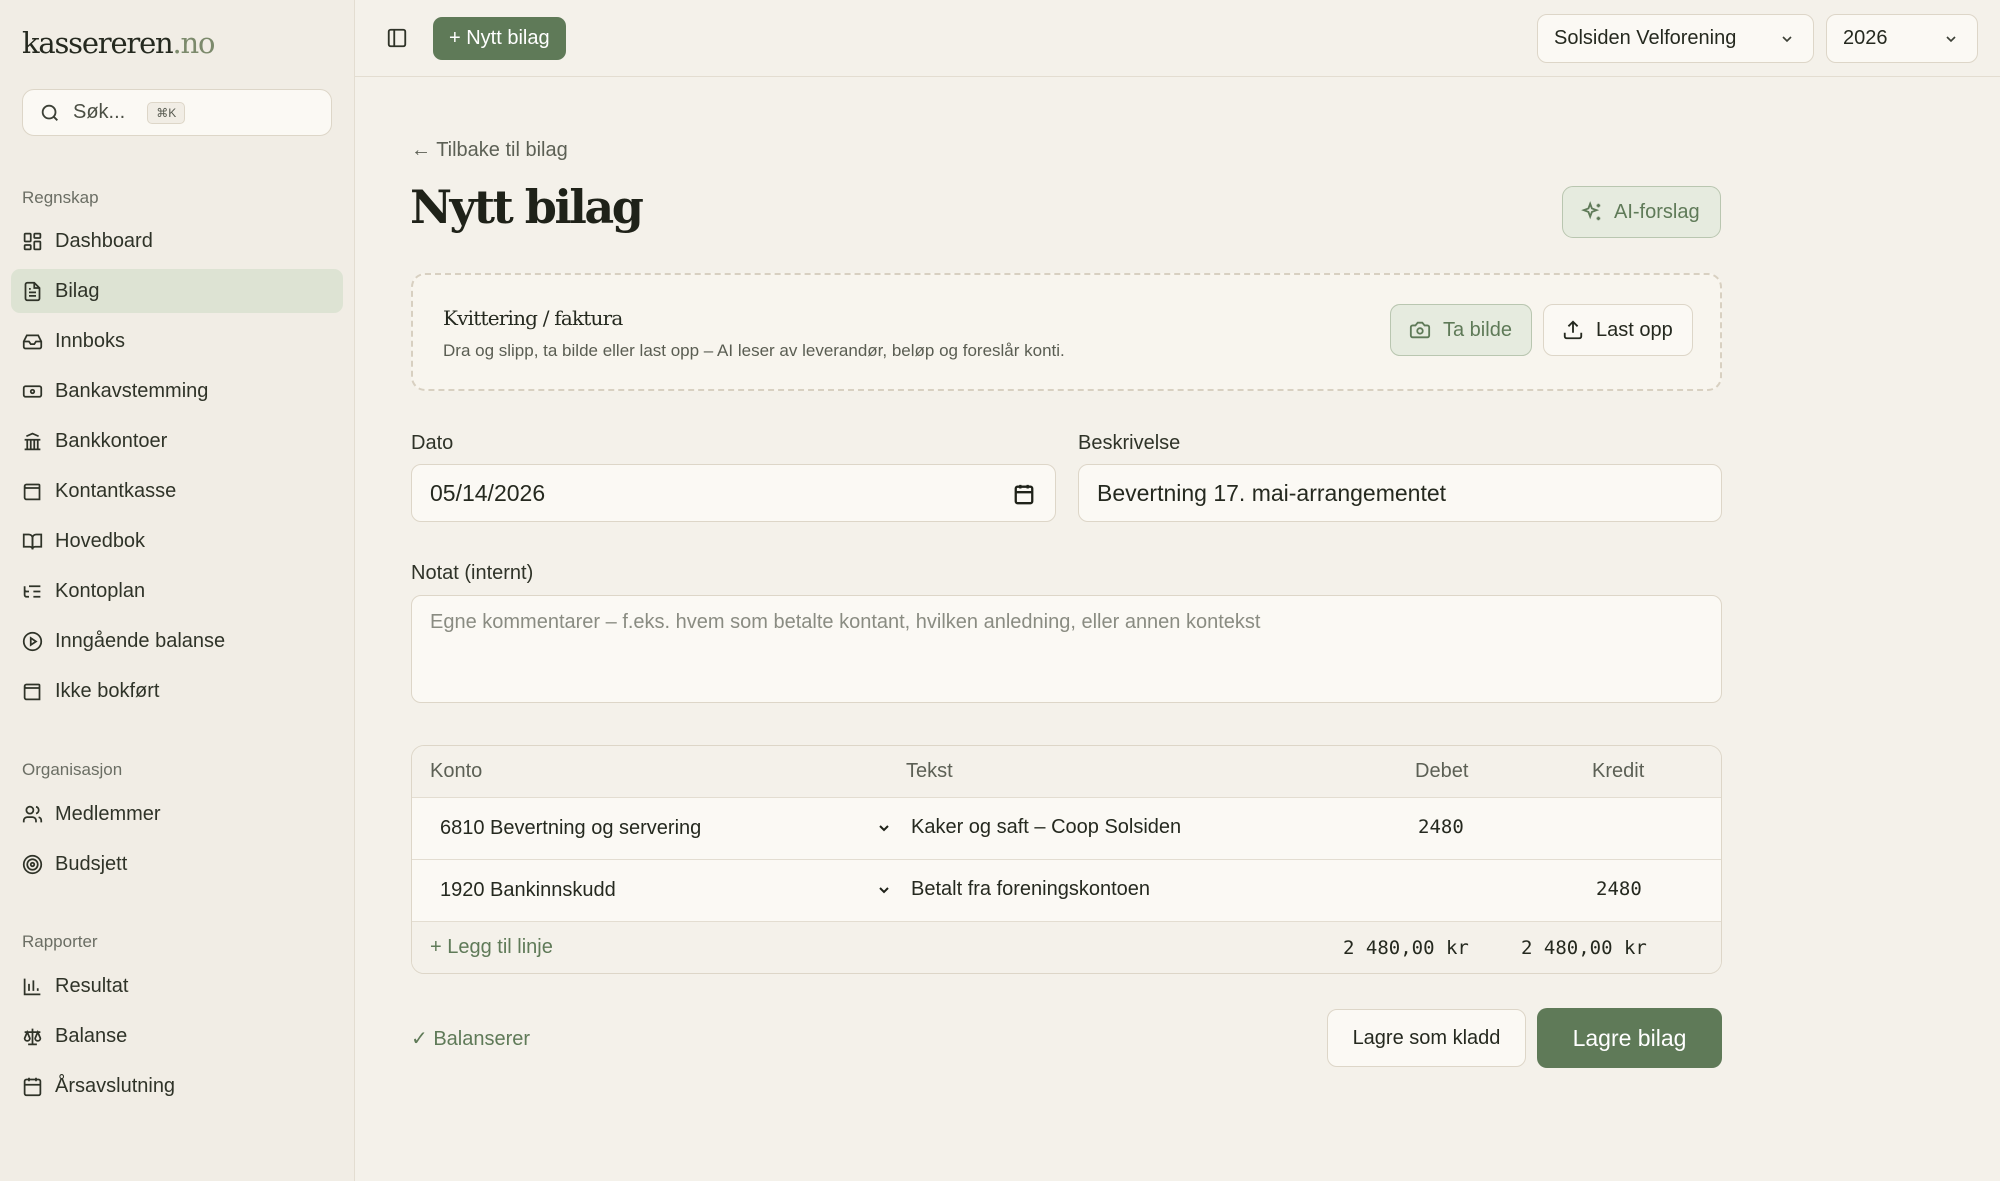 This screenshot has height=1181, width=2000. Describe the element at coordinates (115, 1085) in the screenshot. I see `sidebar-item-label: Årsavslutning` at that location.